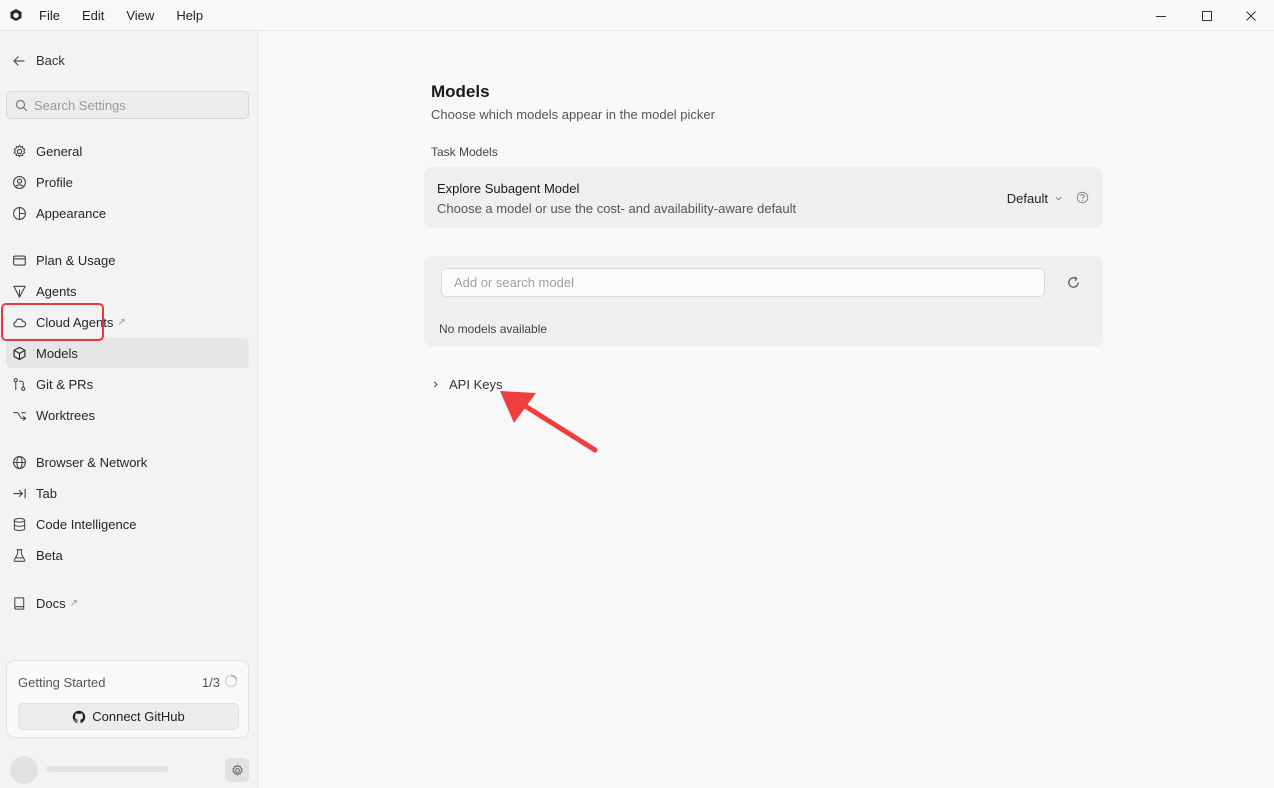  Describe the element at coordinates (51, 603) in the screenshot. I see `sidebar-item-label: Docs` at that location.